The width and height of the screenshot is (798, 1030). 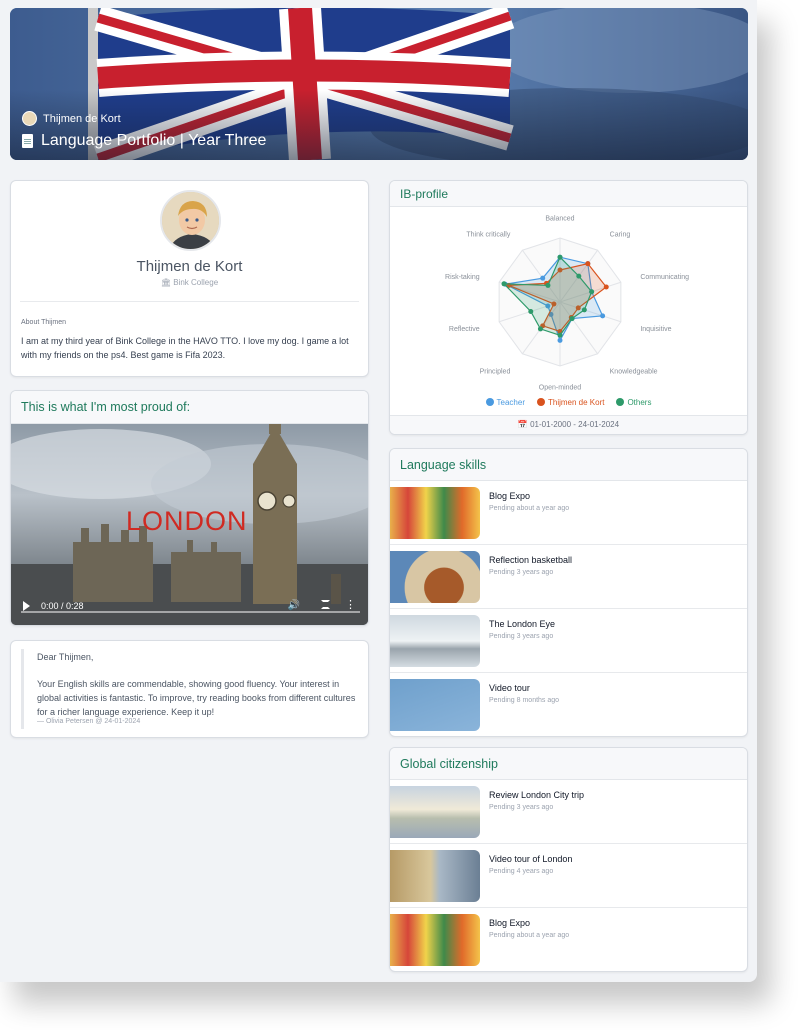 I want to click on list-item: Video tour Pending 8 months ago, so click(x=568, y=704).